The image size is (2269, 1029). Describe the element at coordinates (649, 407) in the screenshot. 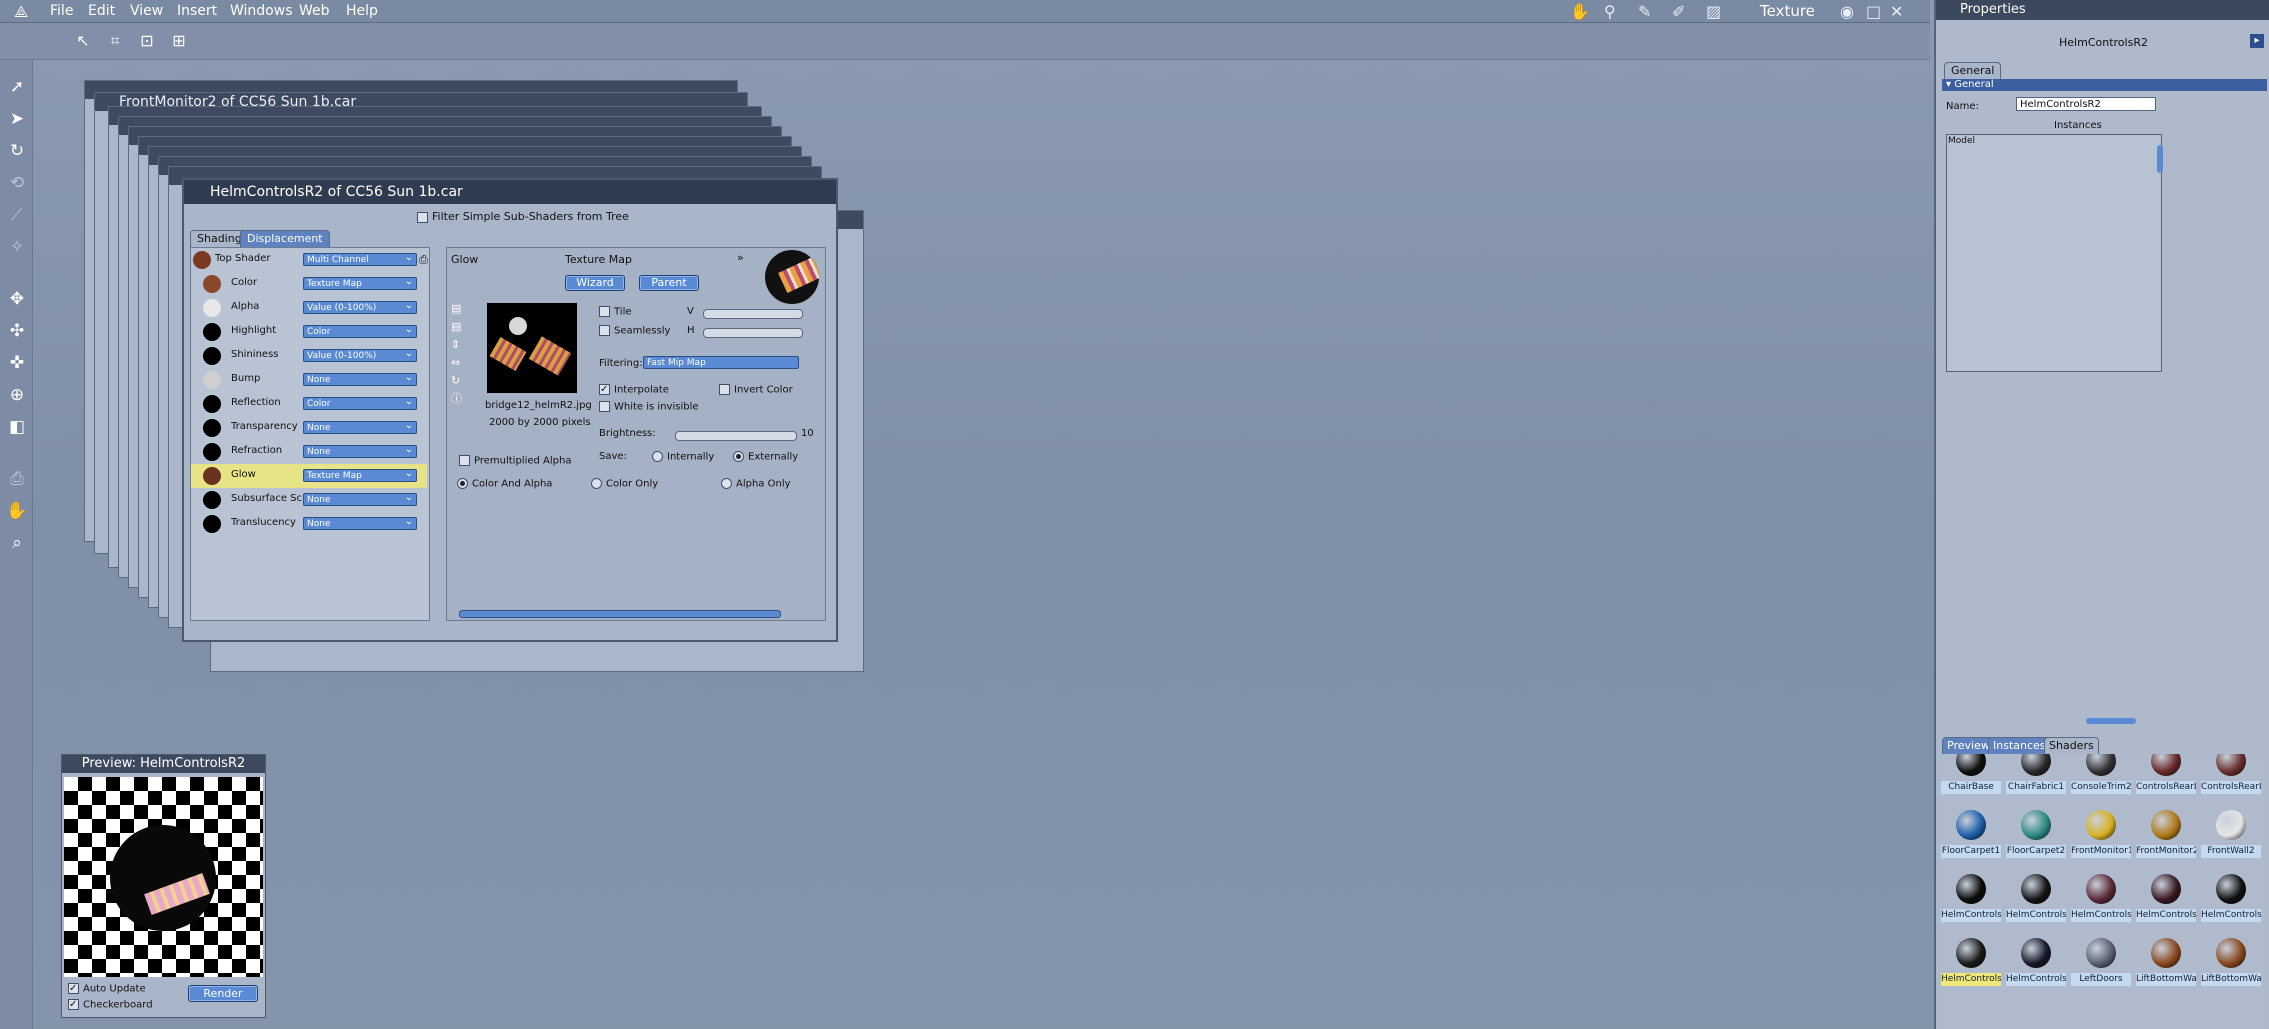

I see `white-invisible-checkbox: White is invisible` at that location.